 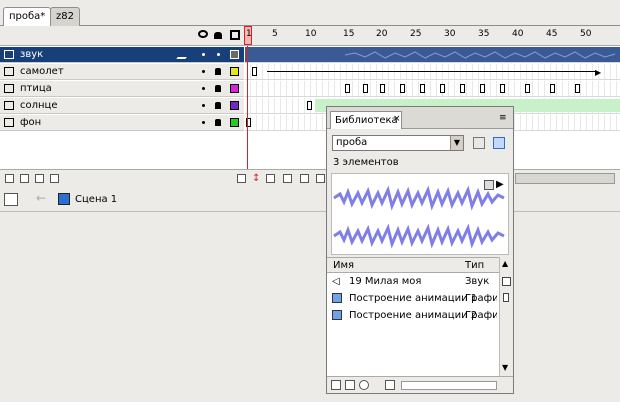 I want to click on list-item: Построение анимации 2 Графика, so click(x=413, y=315).